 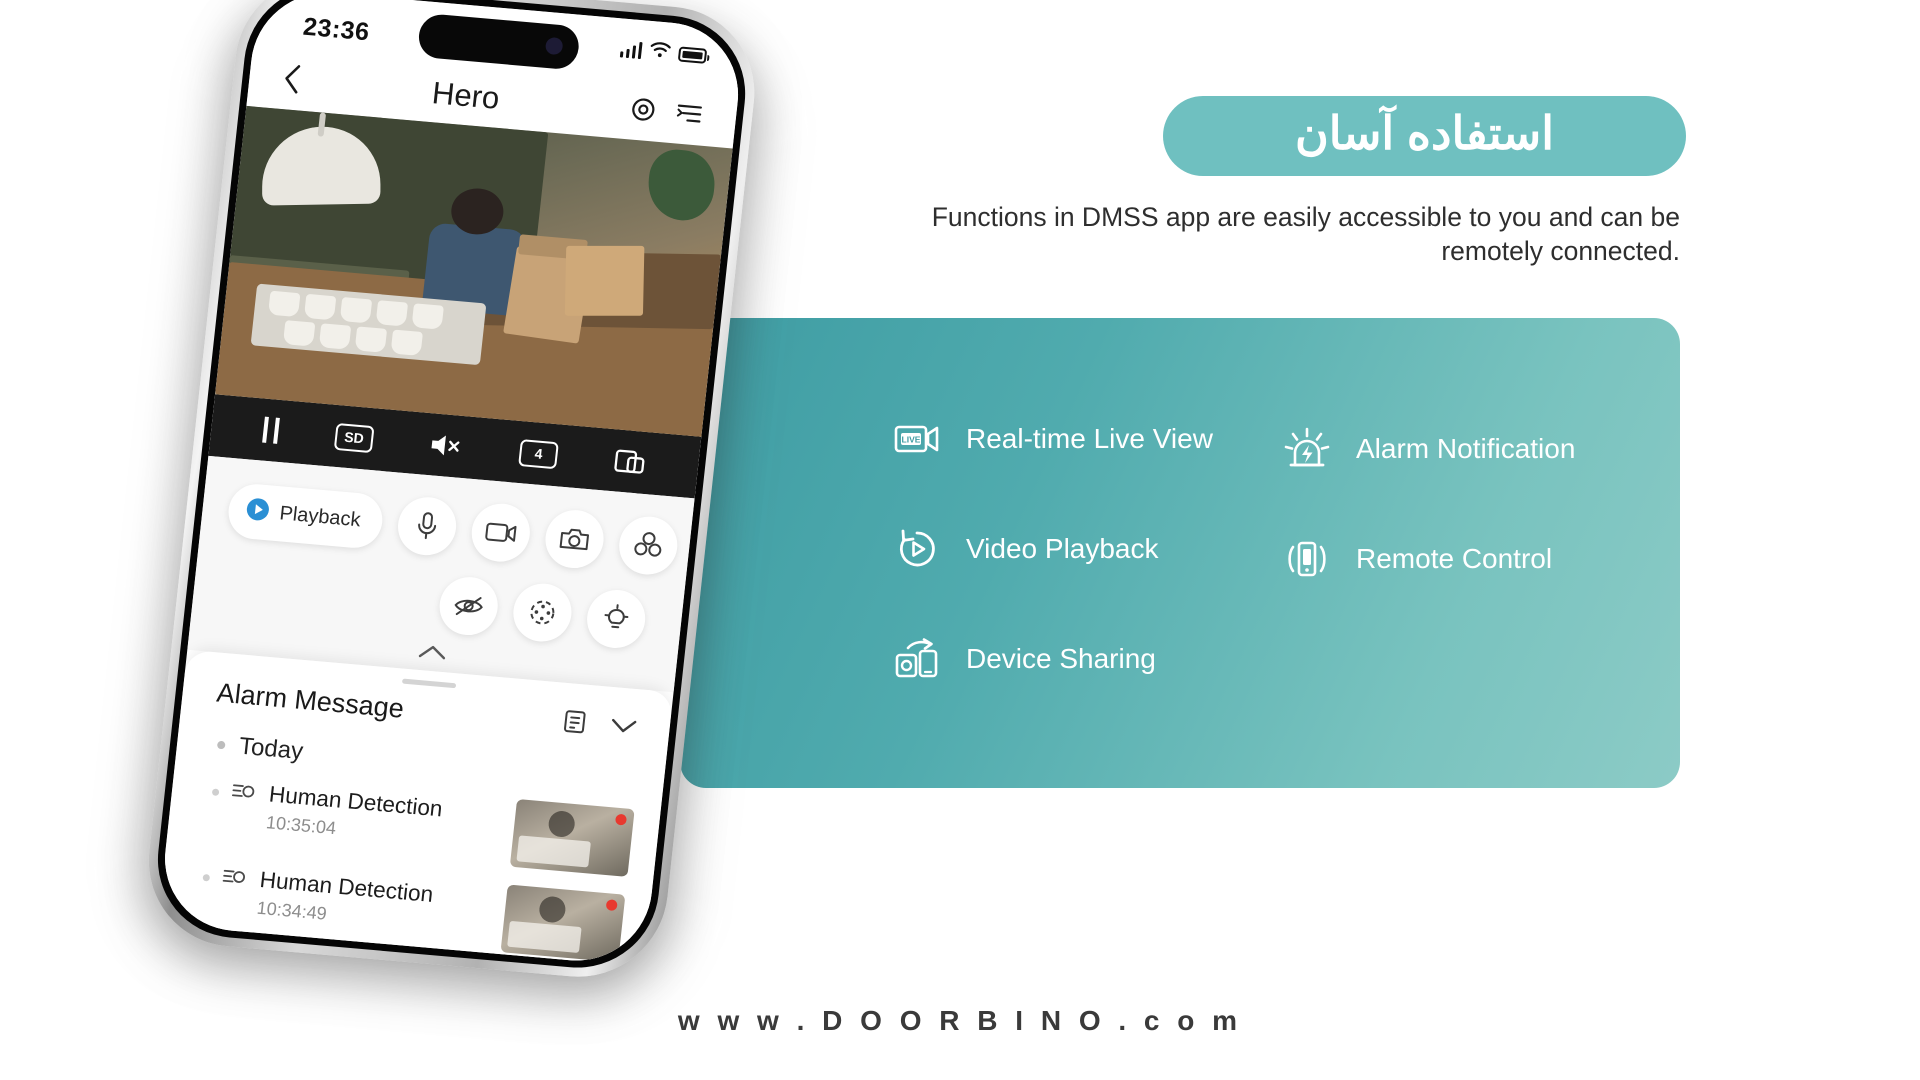 What do you see at coordinates (500, 533) in the screenshot?
I see `record-video-icon` at bounding box center [500, 533].